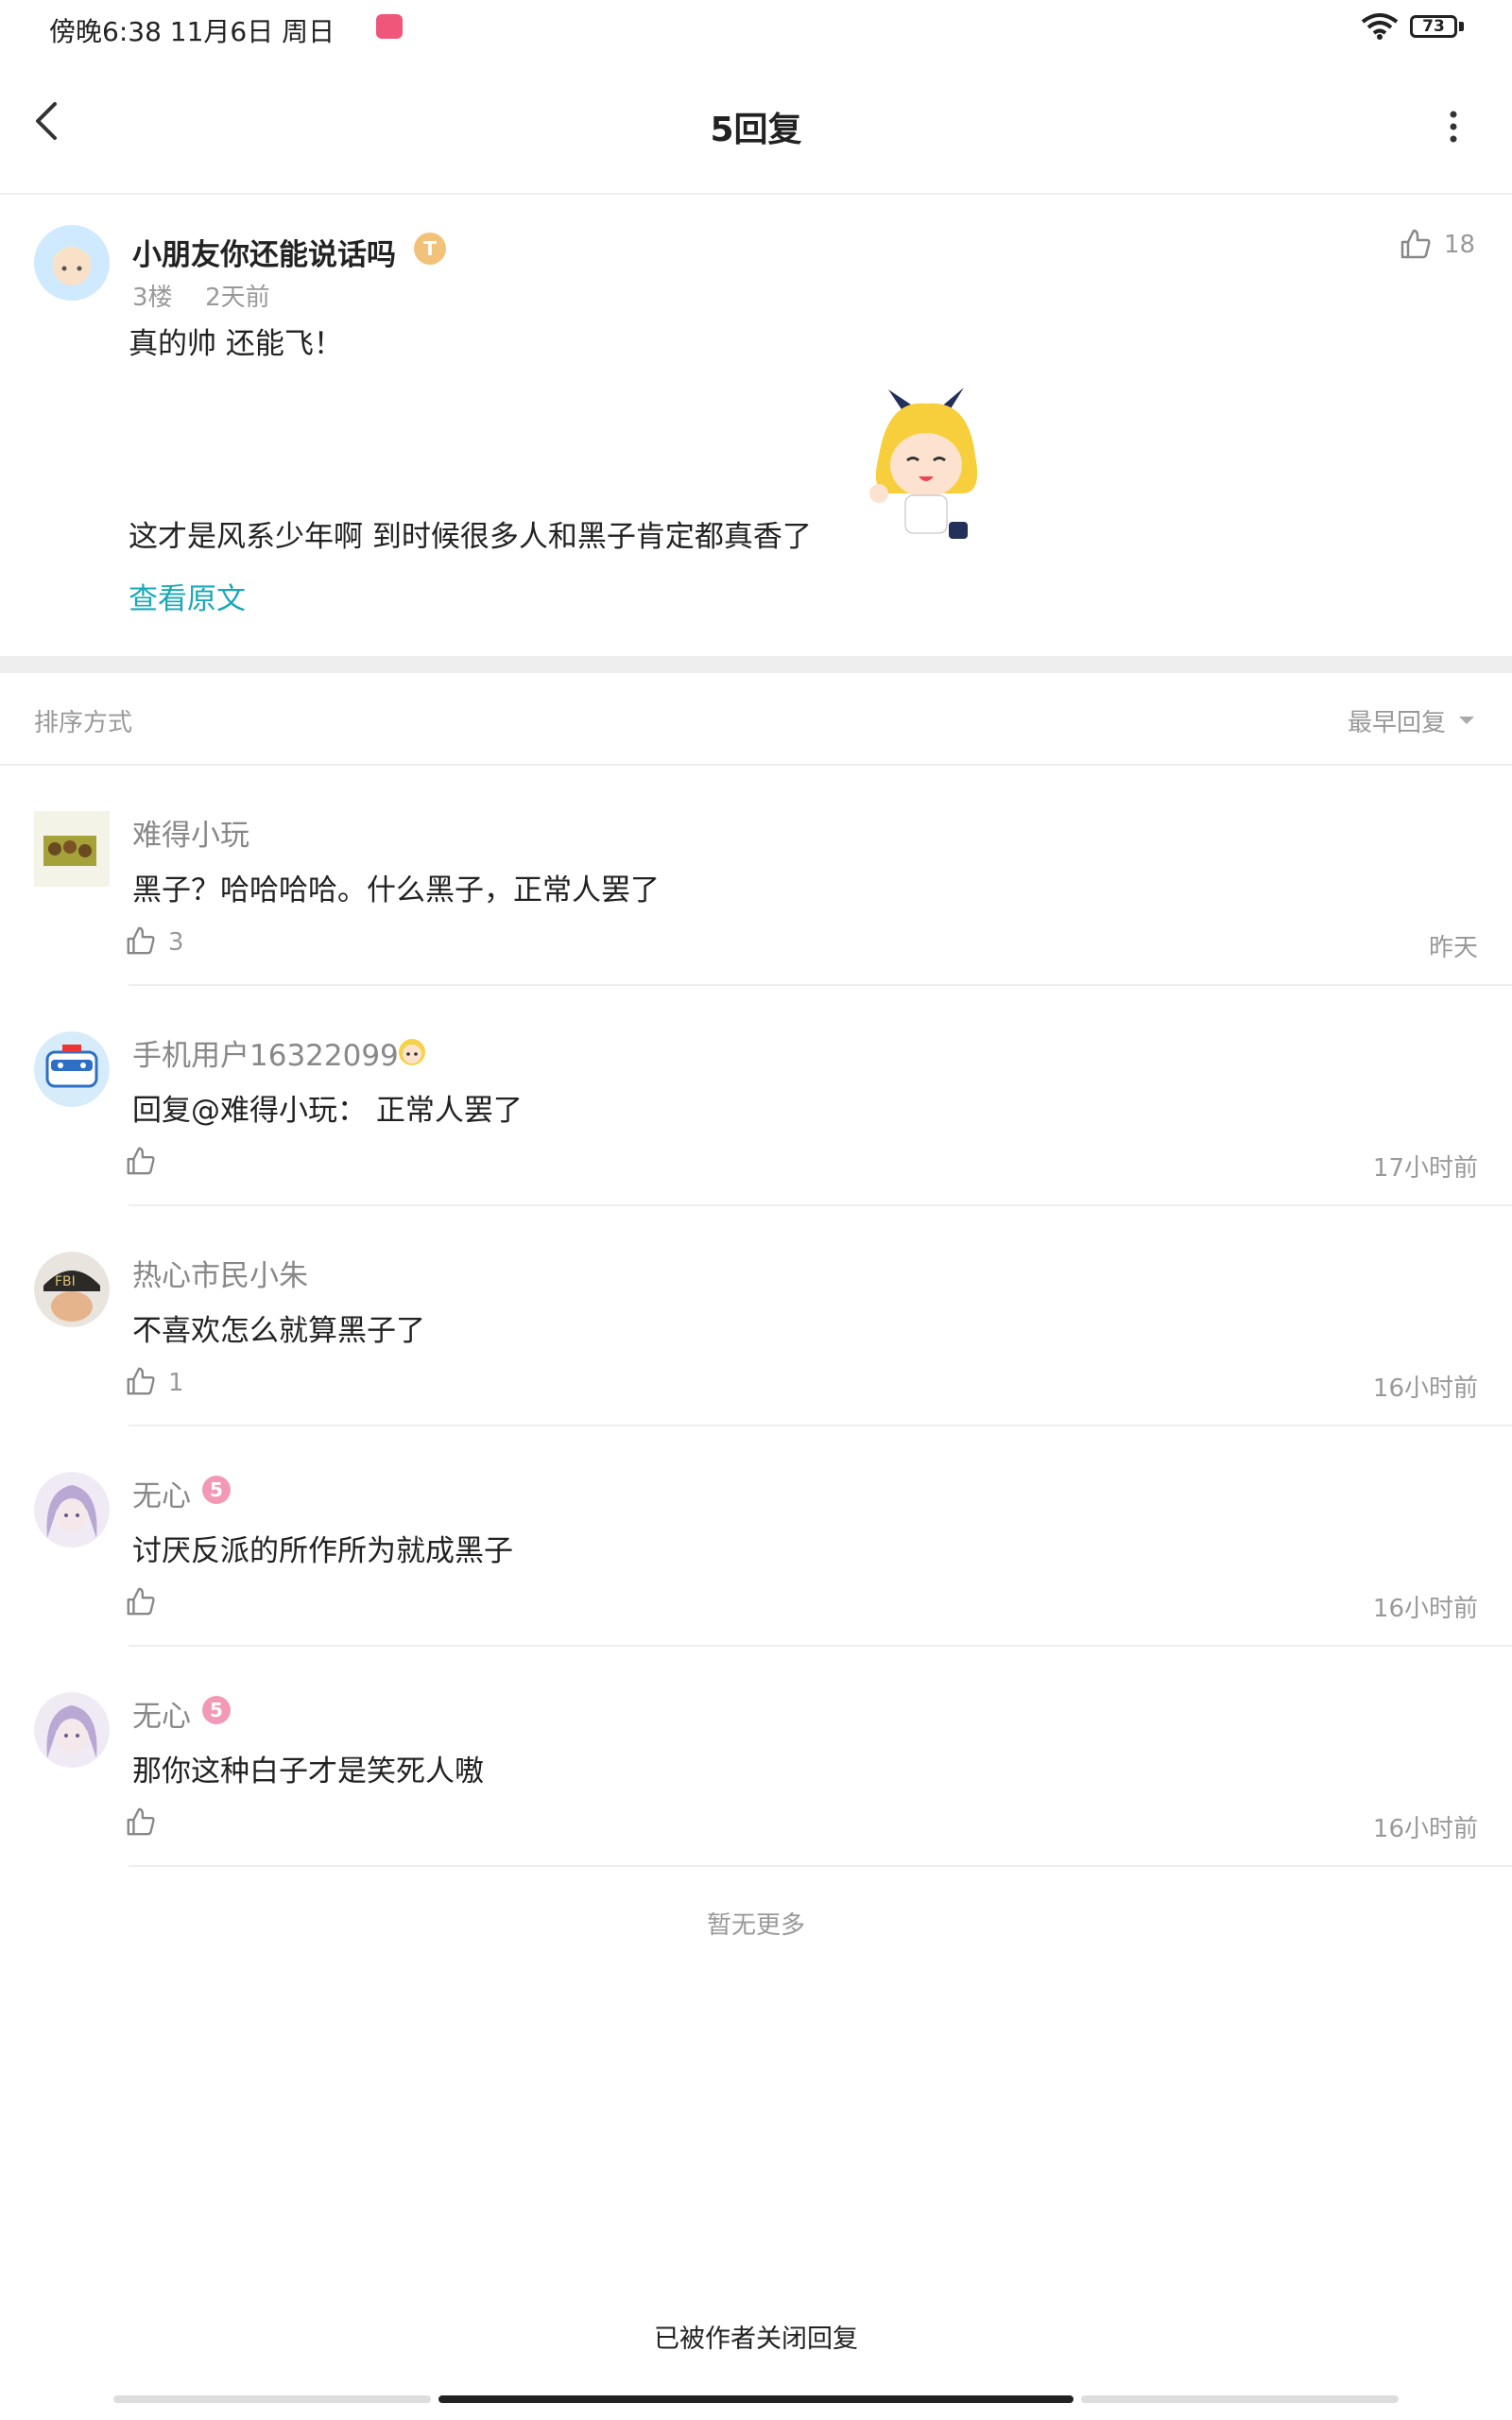 Image resolution: width=1512 pixels, height=2420 pixels. I want to click on reply-text: 不喜欢怎么就算黑子了, so click(278, 1327).